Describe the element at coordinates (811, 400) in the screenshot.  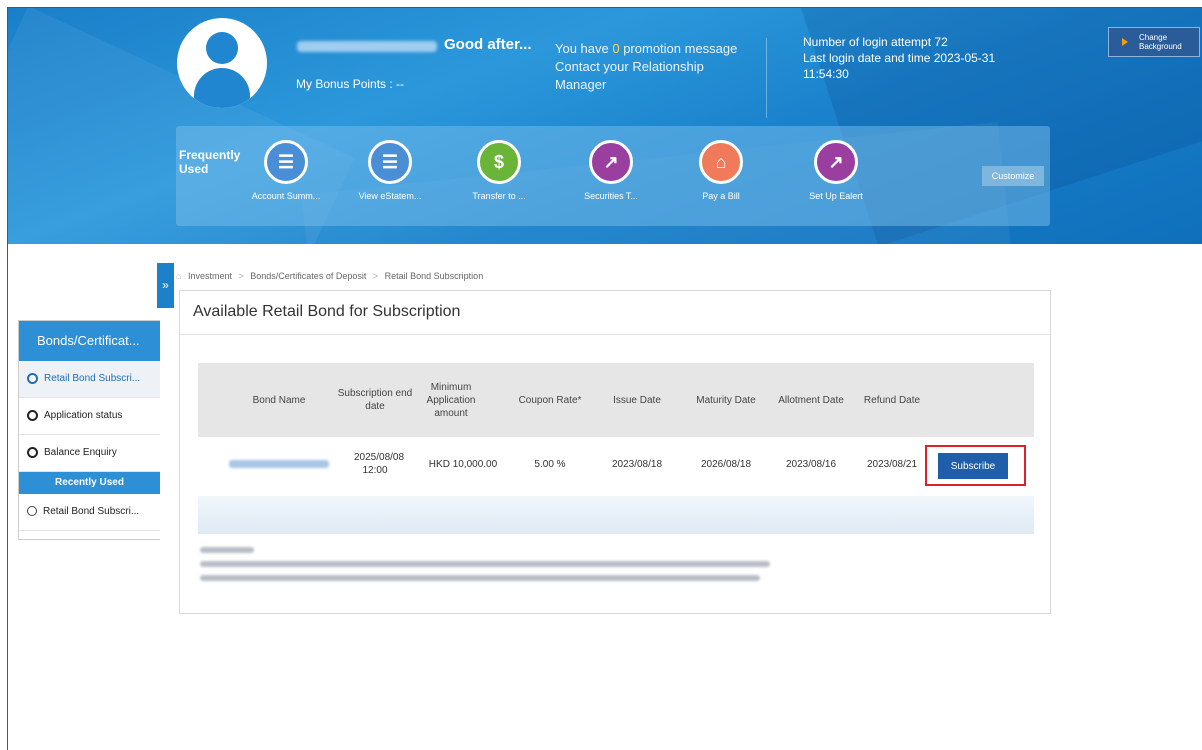
I see `col-allotment-date: Allotment Date` at that location.